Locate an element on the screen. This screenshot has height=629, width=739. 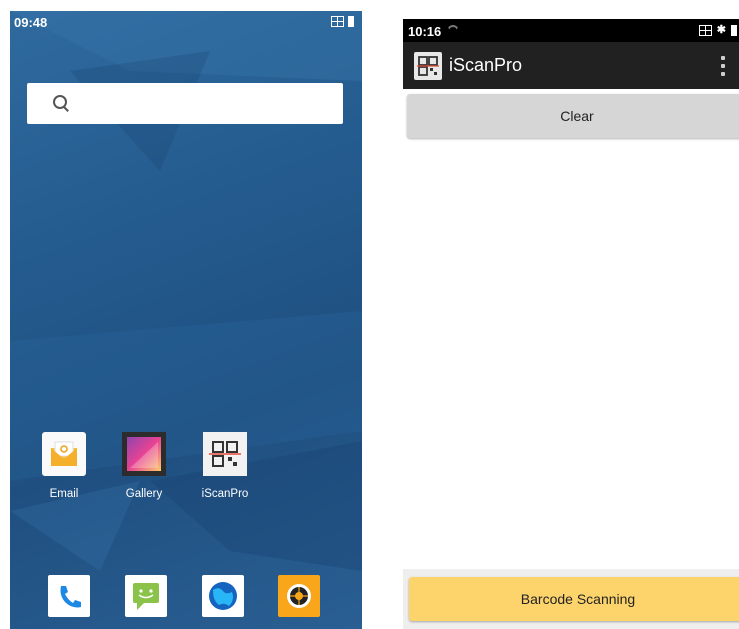
app-iscanpro: iScanPro is located at coordinates (225, 466).